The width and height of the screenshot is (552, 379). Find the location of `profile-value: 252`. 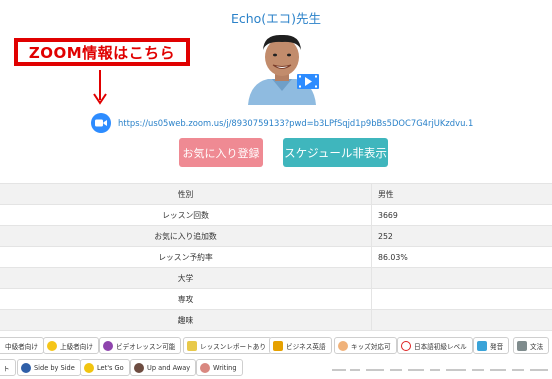

profile-value: 252 is located at coordinates (461, 236).